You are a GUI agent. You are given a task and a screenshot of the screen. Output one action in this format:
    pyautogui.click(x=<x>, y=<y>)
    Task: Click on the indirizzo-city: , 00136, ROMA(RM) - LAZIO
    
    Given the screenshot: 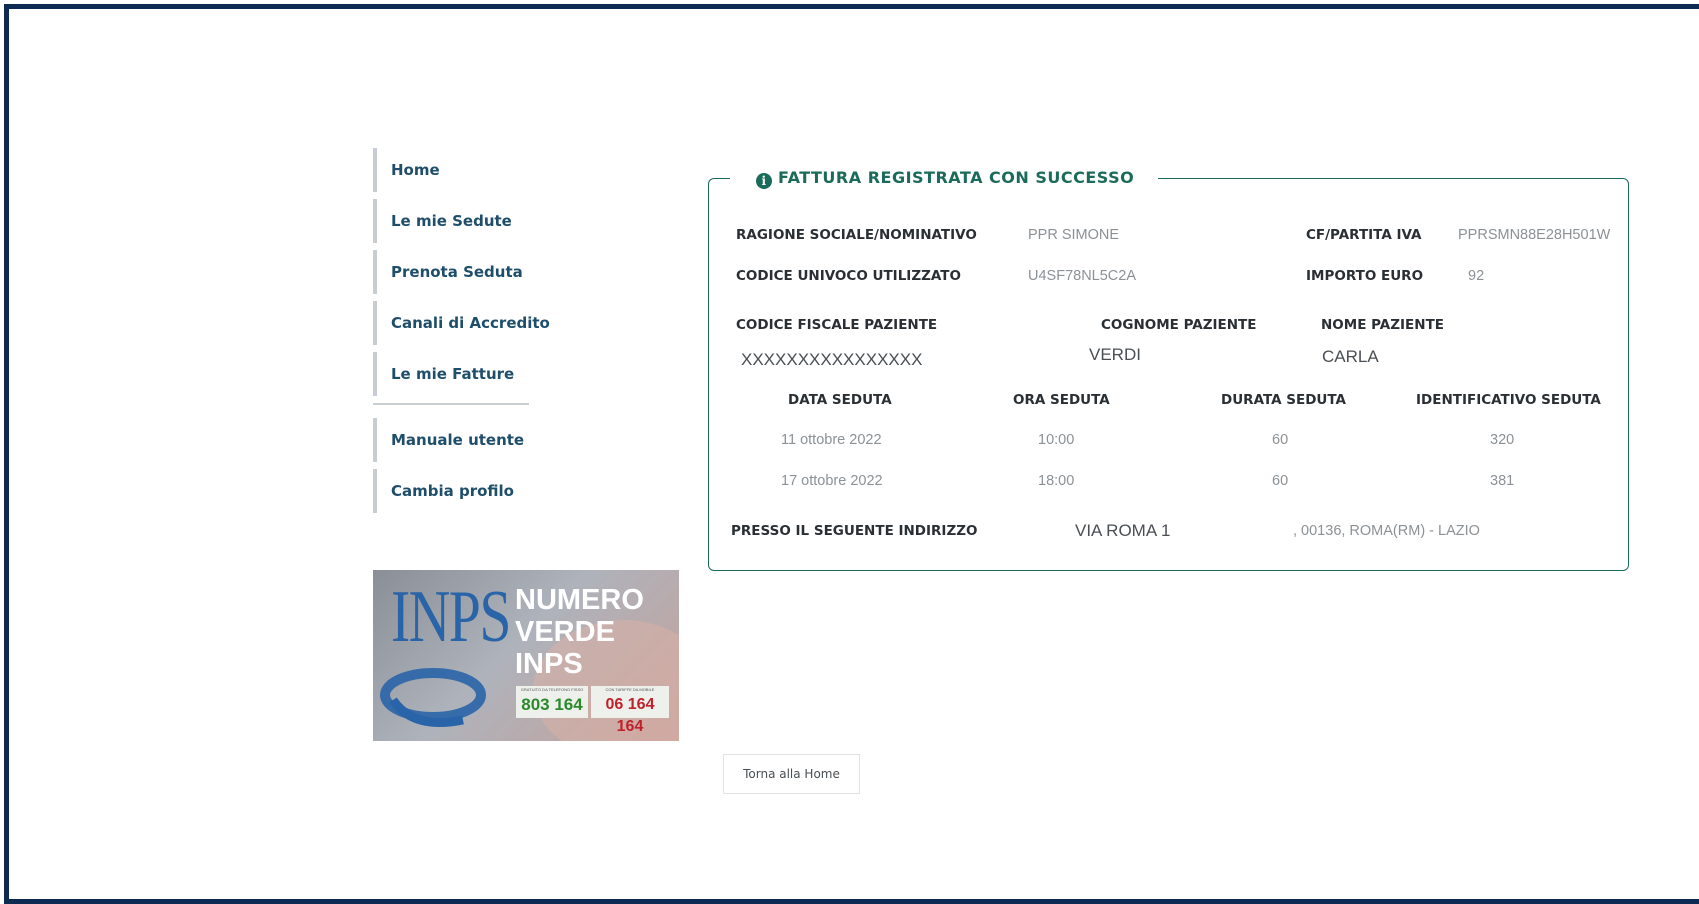 What is the action you would take?
    pyautogui.click(x=1386, y=531)
    